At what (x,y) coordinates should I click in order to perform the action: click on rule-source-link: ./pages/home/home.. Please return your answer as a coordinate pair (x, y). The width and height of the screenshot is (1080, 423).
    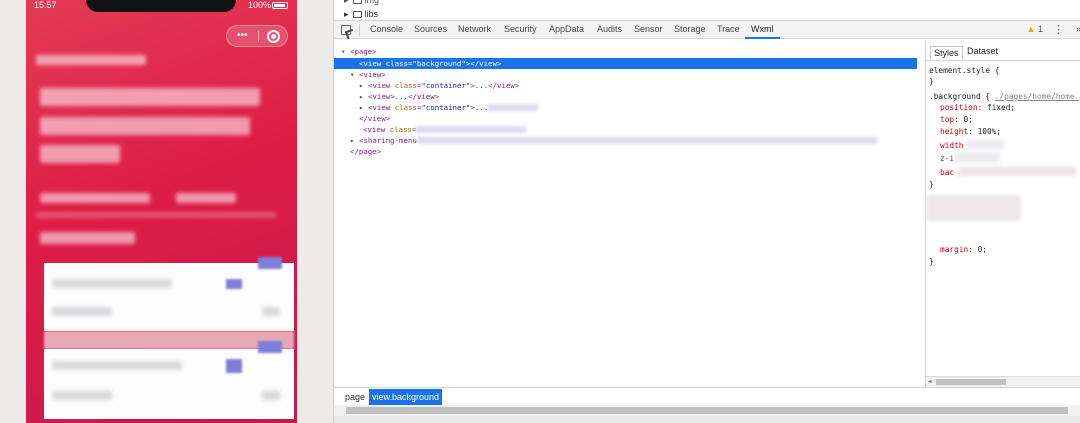
    Looking at the image, I should click on (1037, 96).